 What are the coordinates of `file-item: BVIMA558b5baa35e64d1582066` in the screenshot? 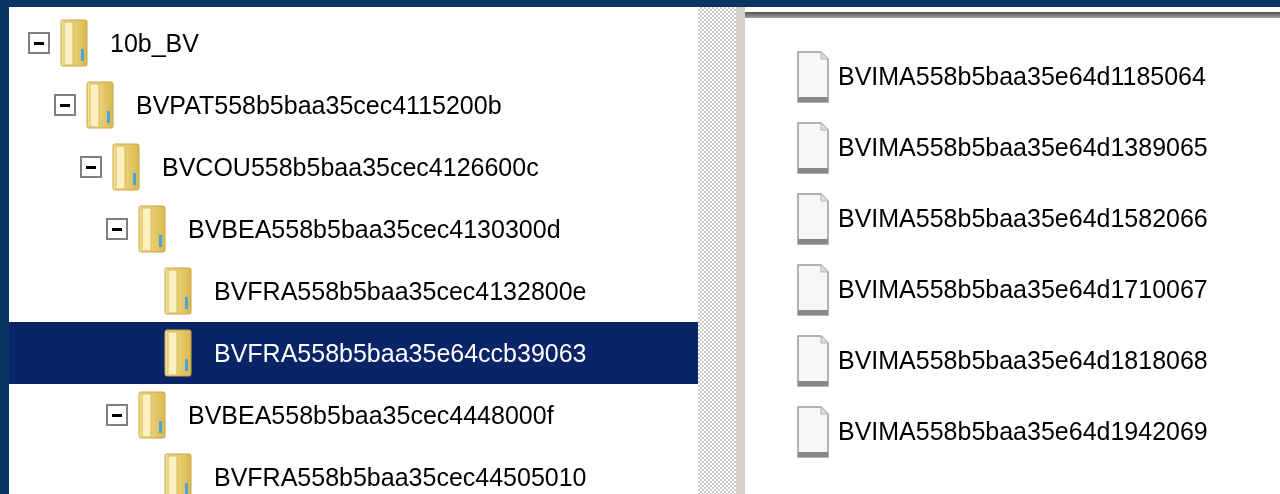 It's located at (1038, 218).